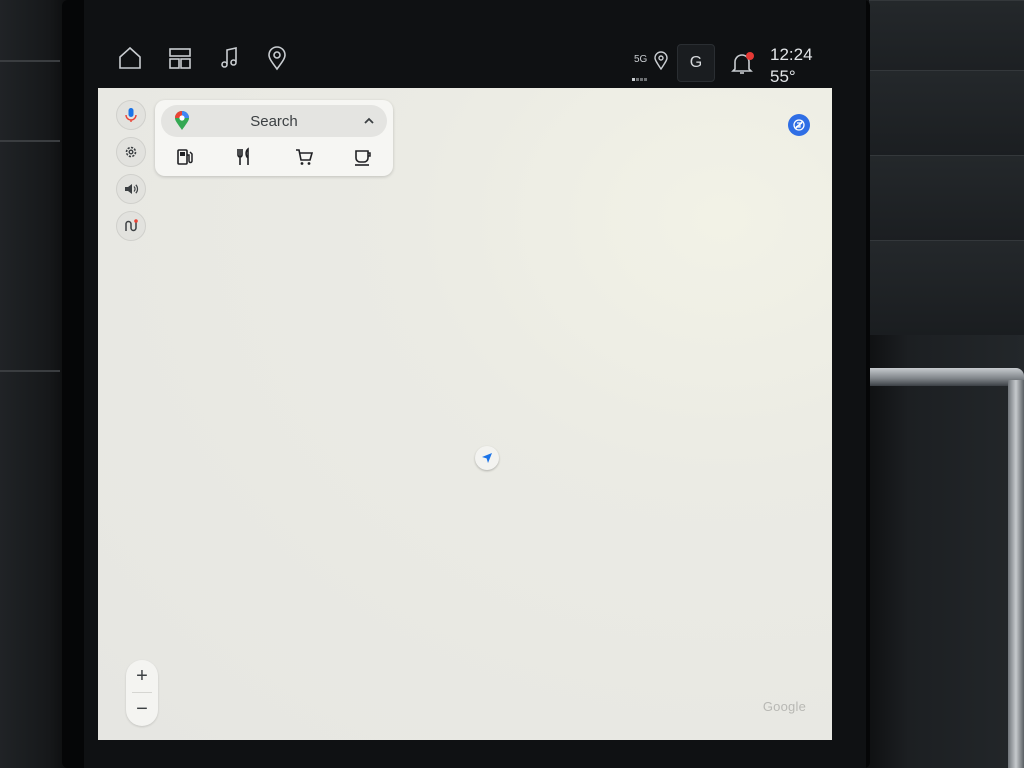 The image size is (1024, 768). I want to click on coffee-button, so click(363, 157).